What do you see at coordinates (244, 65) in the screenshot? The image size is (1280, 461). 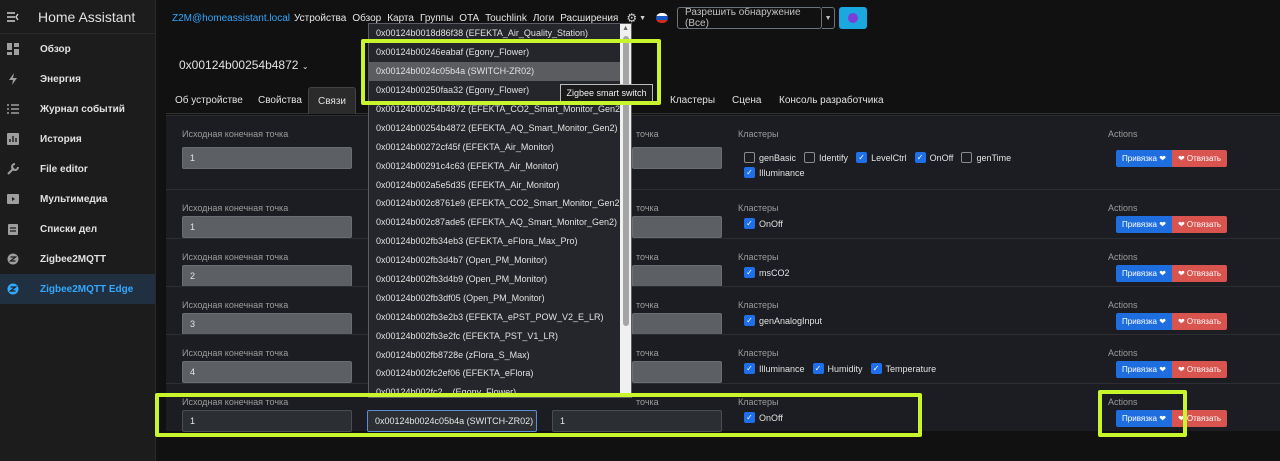 I see `device-selector: 0x00124b00254b4872 ⌄` at bounding box center [244, 65].